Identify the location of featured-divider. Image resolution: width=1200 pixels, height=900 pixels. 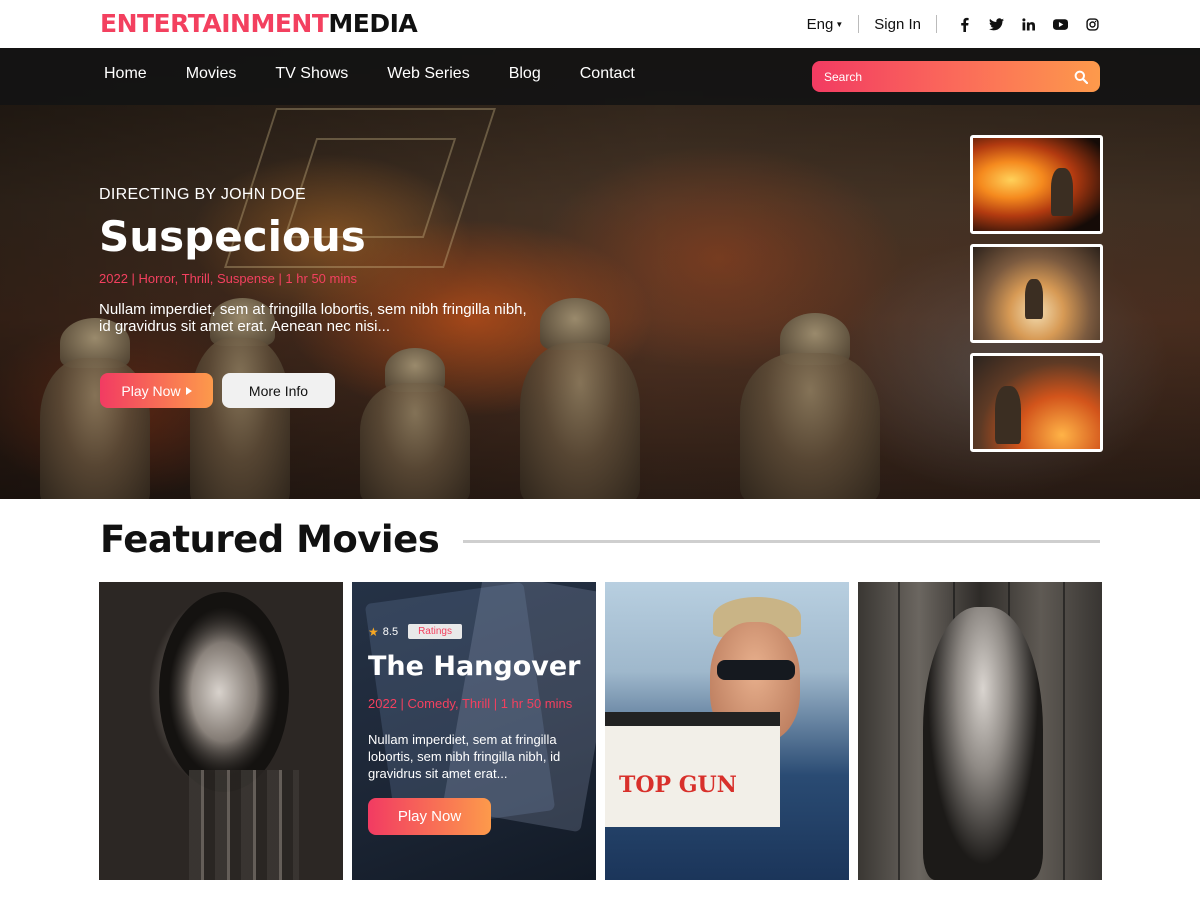
(781, 541).